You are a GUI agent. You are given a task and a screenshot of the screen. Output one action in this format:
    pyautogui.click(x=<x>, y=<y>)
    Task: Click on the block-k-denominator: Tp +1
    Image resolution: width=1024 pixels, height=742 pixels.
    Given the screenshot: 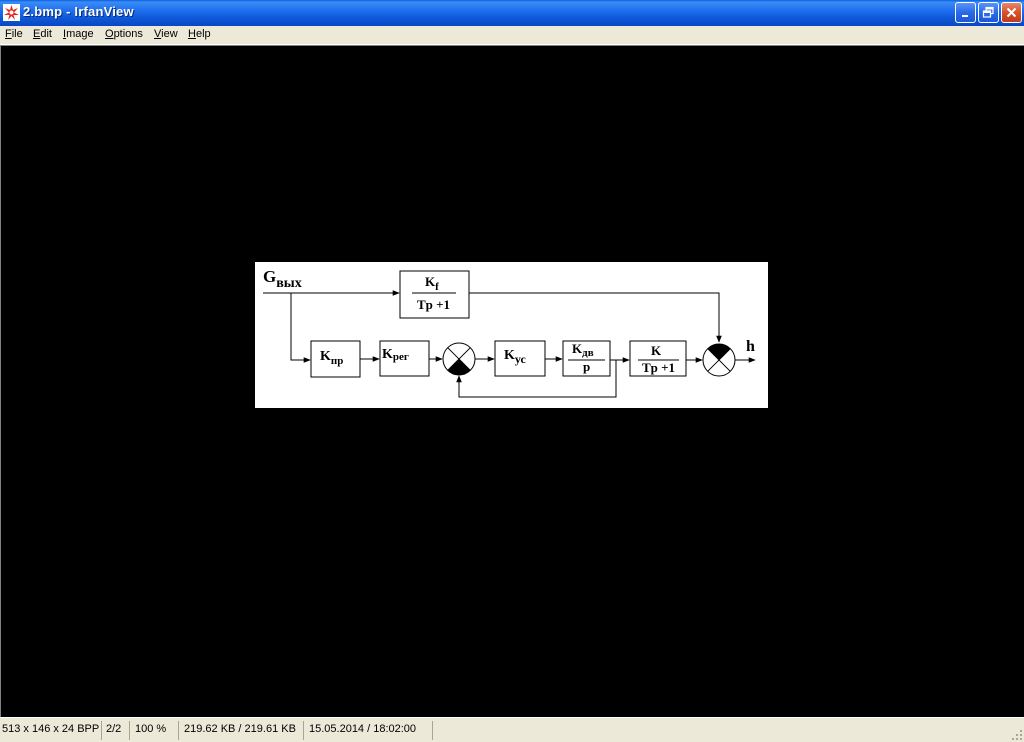 What is the action you would take?
    pyautogui.click(x=658, y=367)
    